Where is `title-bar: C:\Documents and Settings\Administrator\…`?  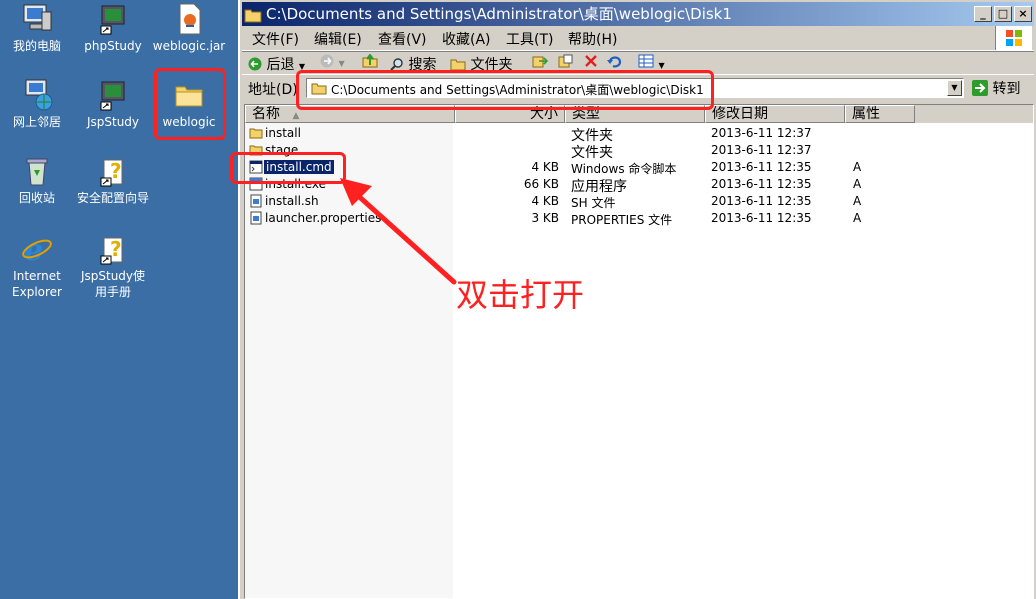 title-bar: C:\Documents and Settings\Administrator\… is located at coordinates (638, 14).